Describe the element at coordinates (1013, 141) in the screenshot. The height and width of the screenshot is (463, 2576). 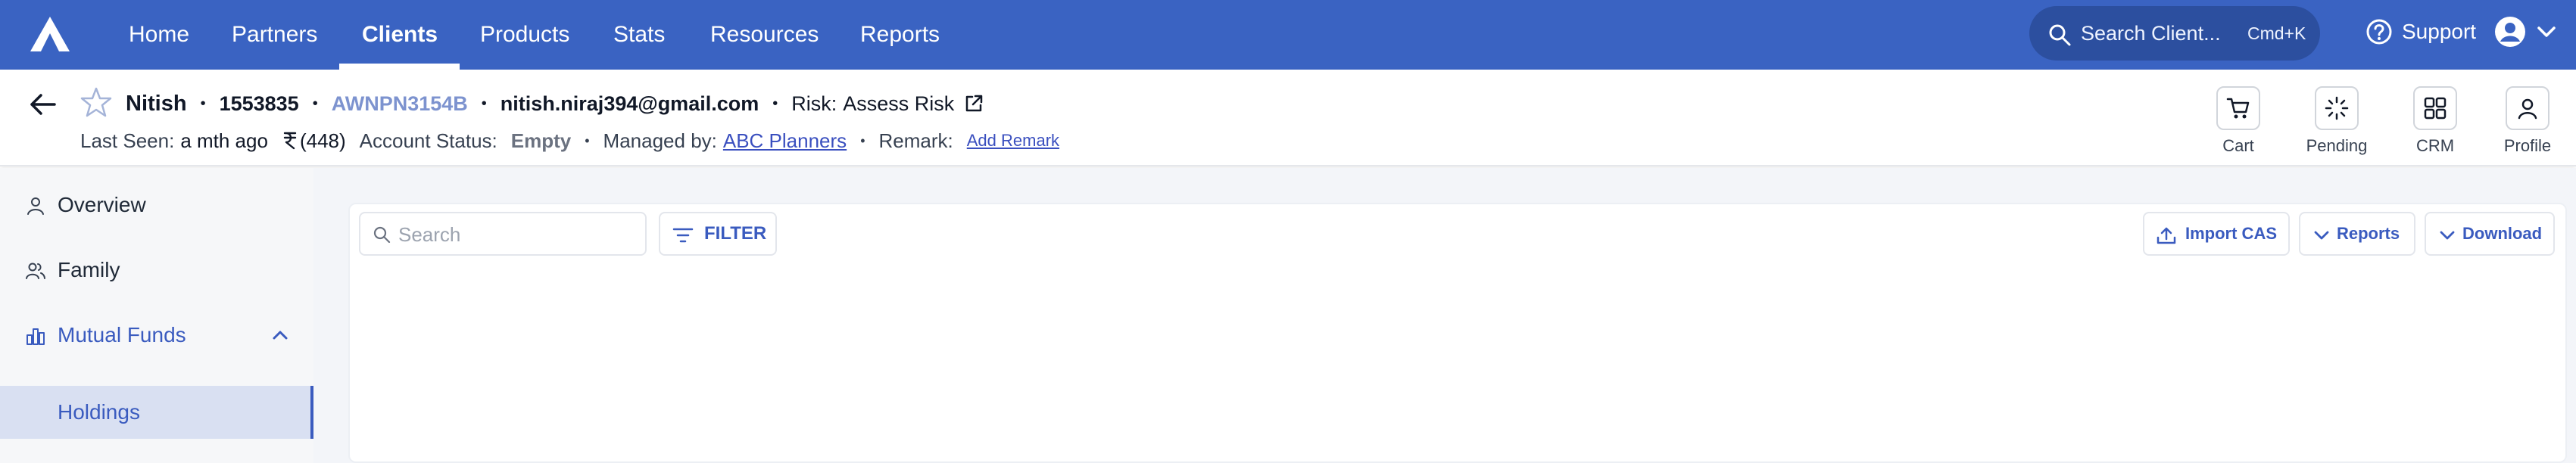
I see `add-remark-link: Add Remark` at that location.